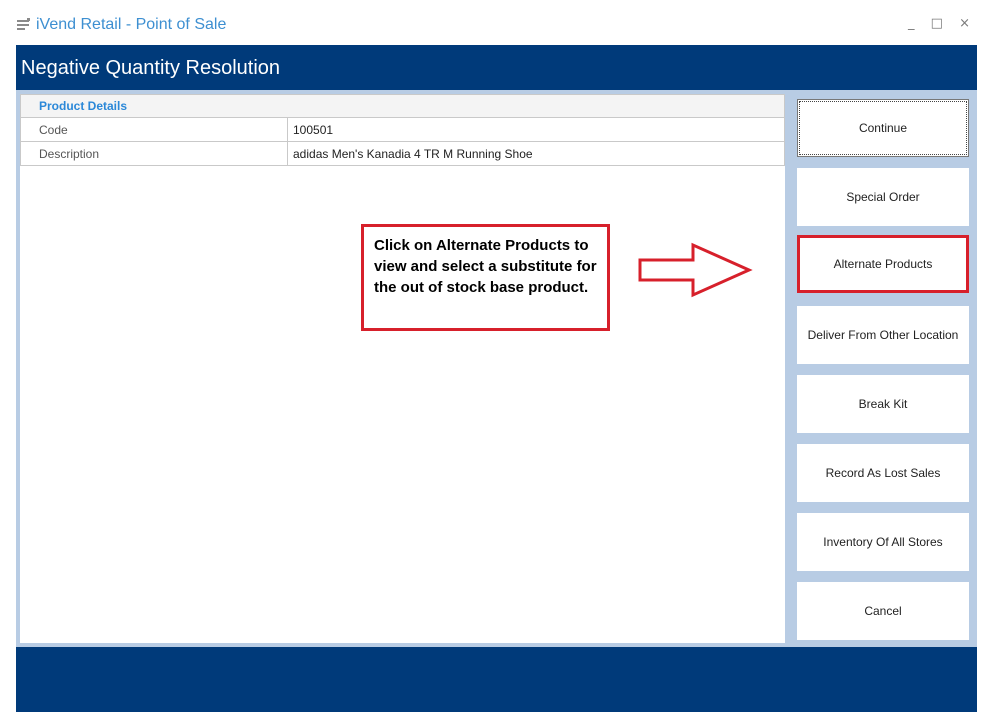  Describe the element at coordinates (883, 335) in the screenshot. I see `deliver-from-other-location-button: Deliver From Other Location` at that location.